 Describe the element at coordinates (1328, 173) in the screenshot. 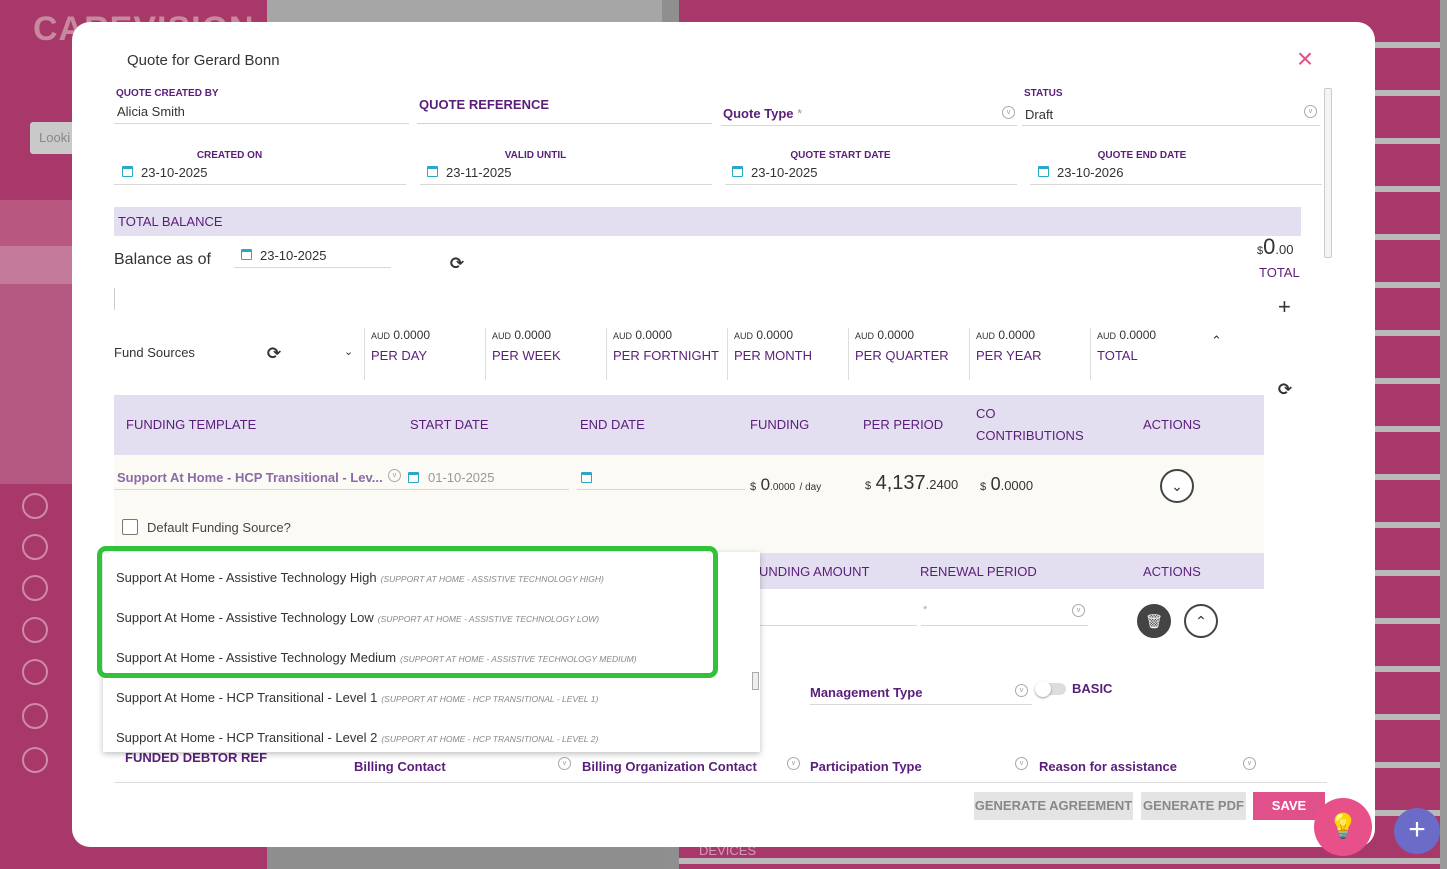

I see `modal-scrollbar` at that location.